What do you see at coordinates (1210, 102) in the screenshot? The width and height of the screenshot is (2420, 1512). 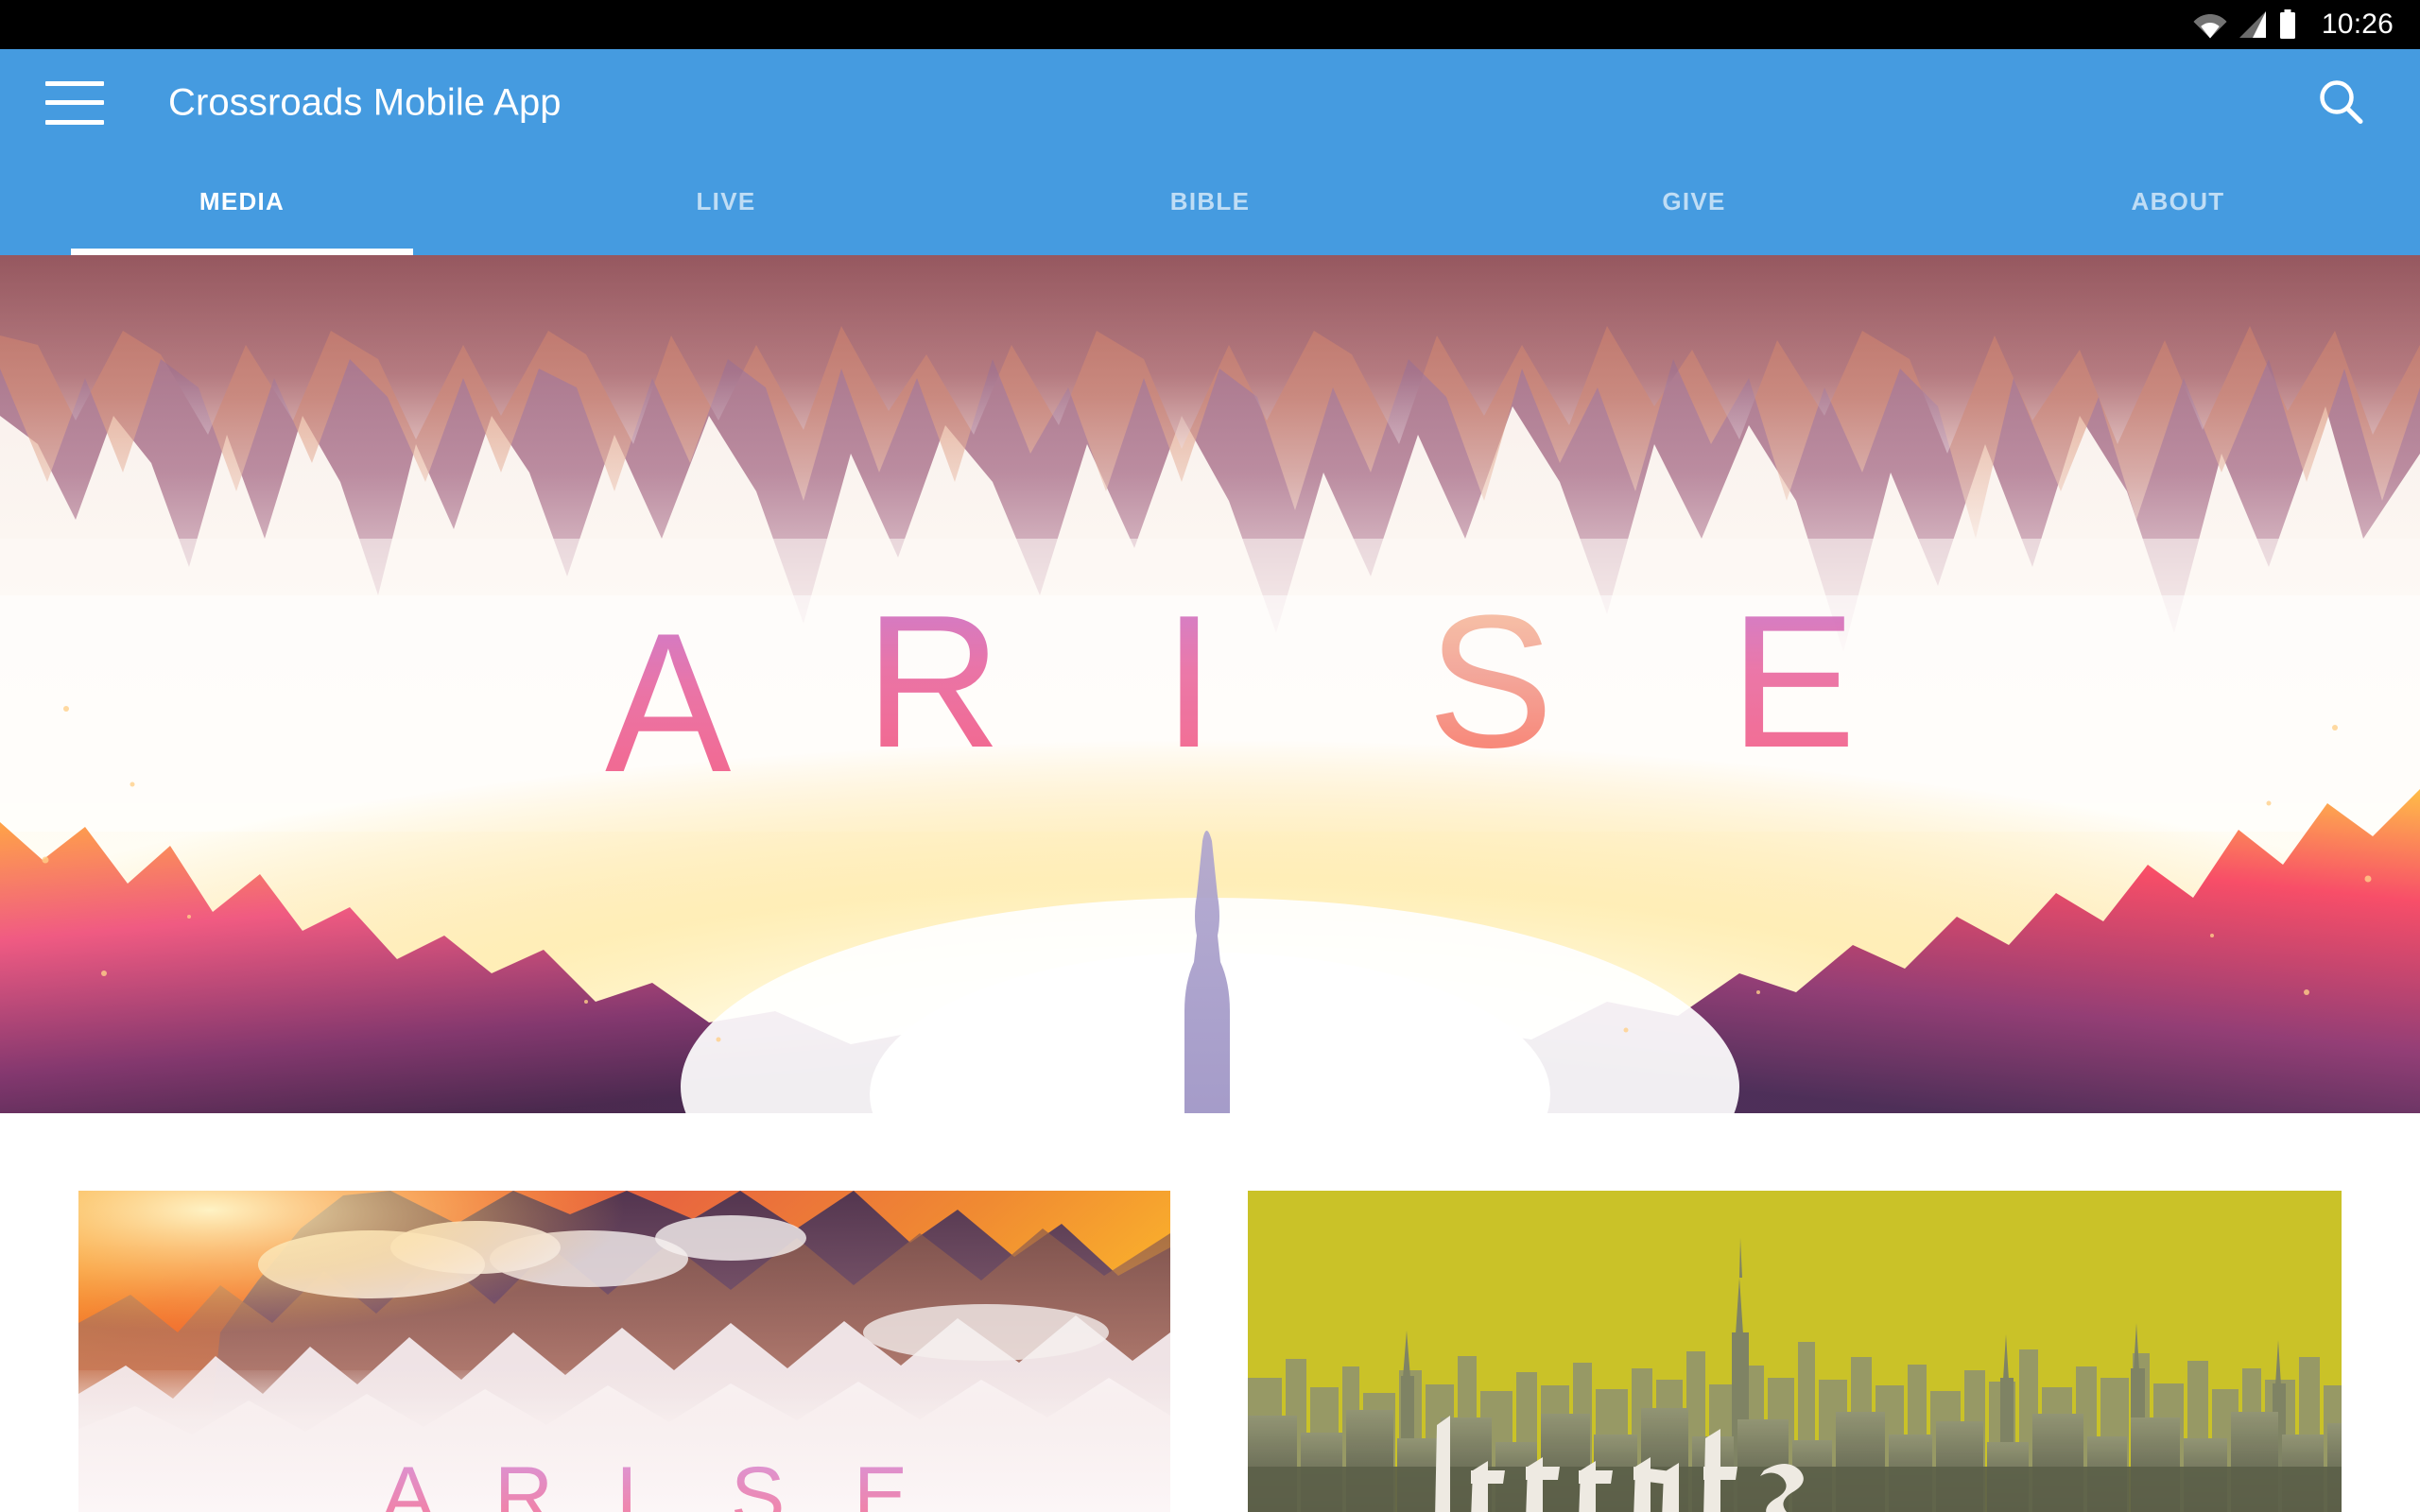 I see `app-bar: Crossroads Mobile App` at bounding box center [1210, 102].